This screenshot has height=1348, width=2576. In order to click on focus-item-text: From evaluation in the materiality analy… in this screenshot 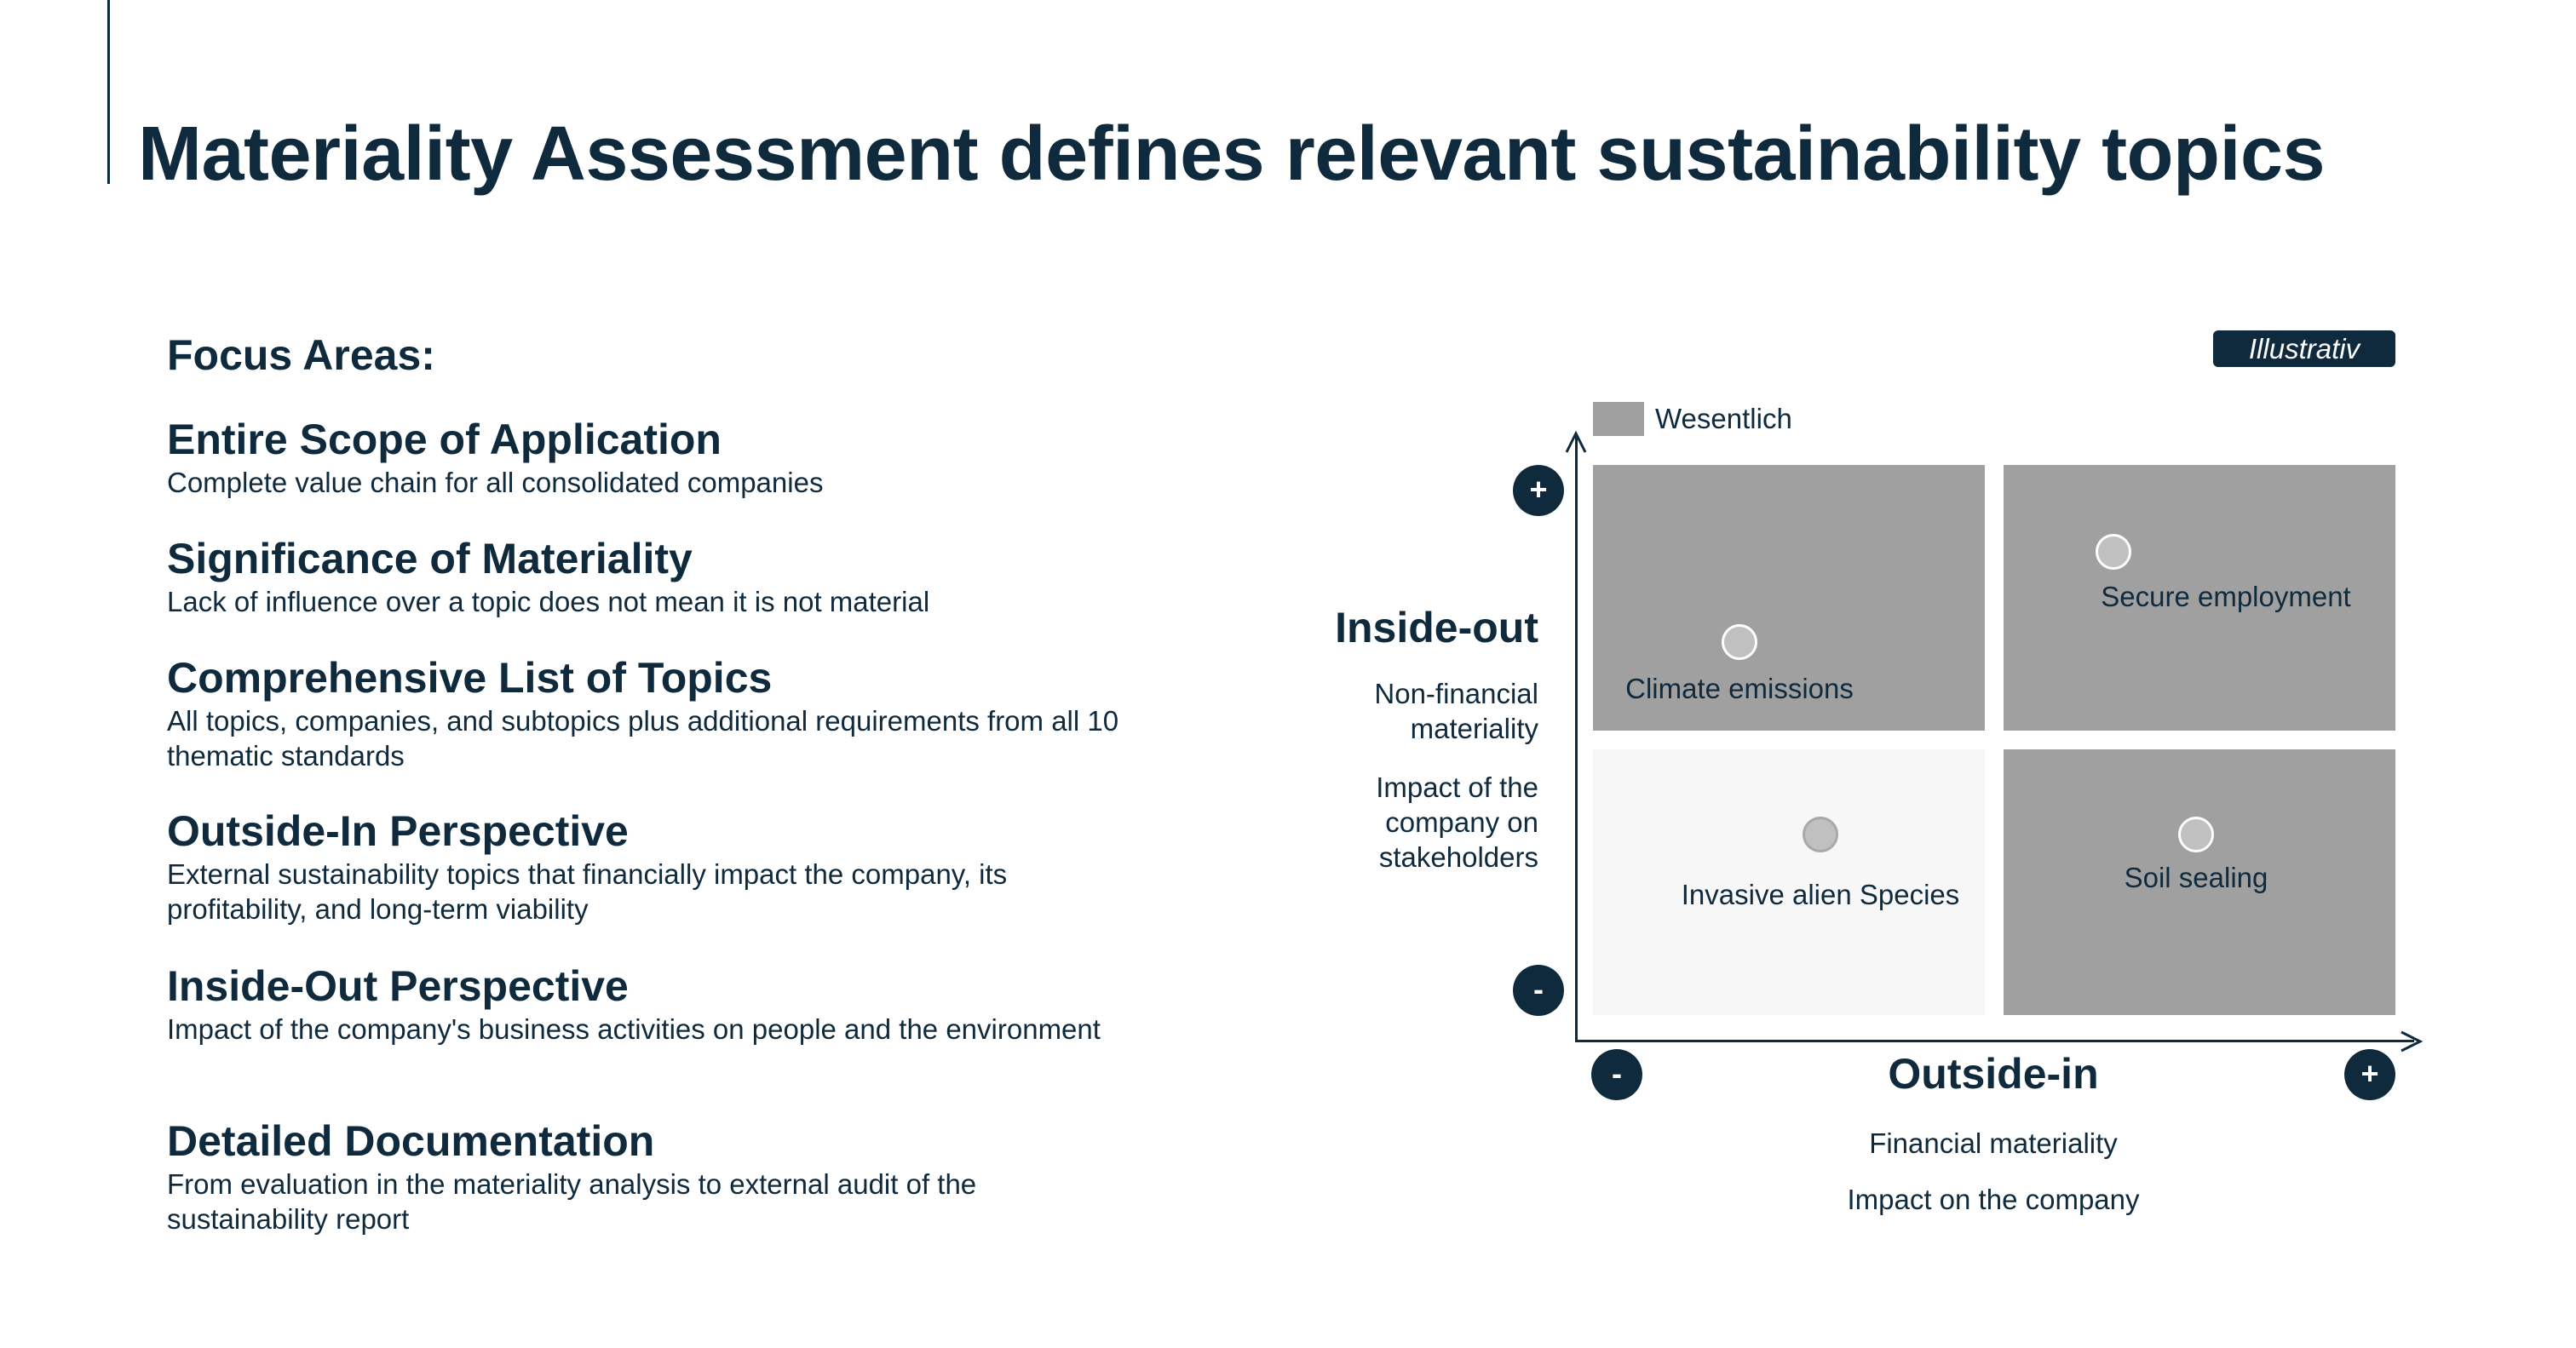, I will do `click(572, 1202)`.